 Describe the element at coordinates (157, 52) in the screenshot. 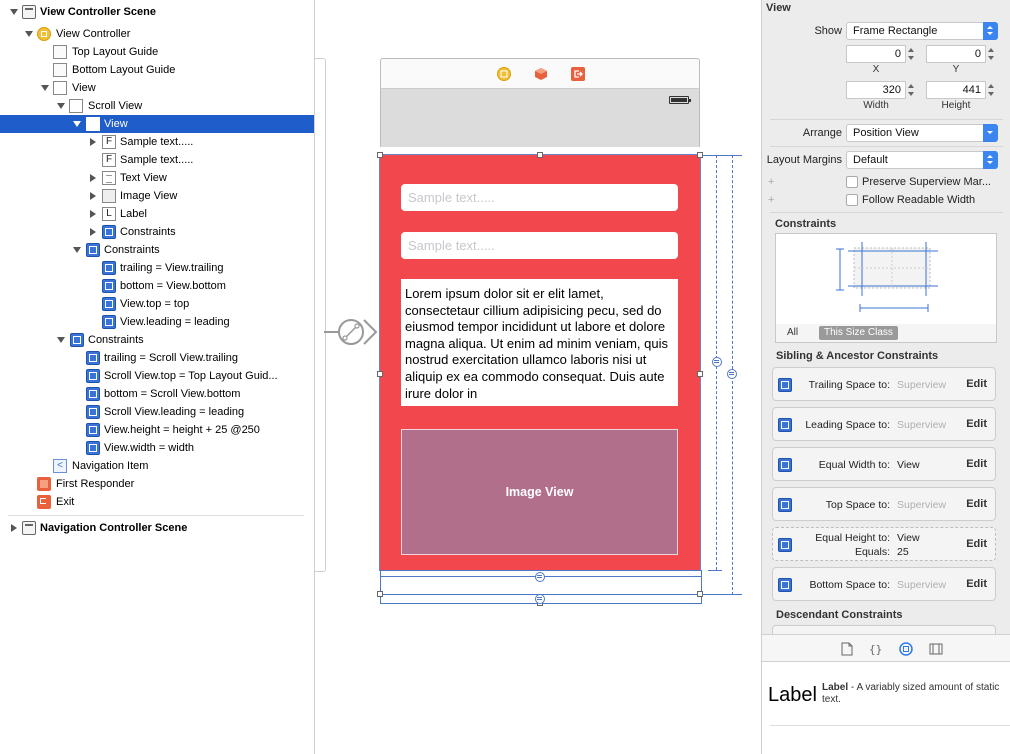

I see `outline-item-top-layout-guide: Top Layout Guide` at that location.